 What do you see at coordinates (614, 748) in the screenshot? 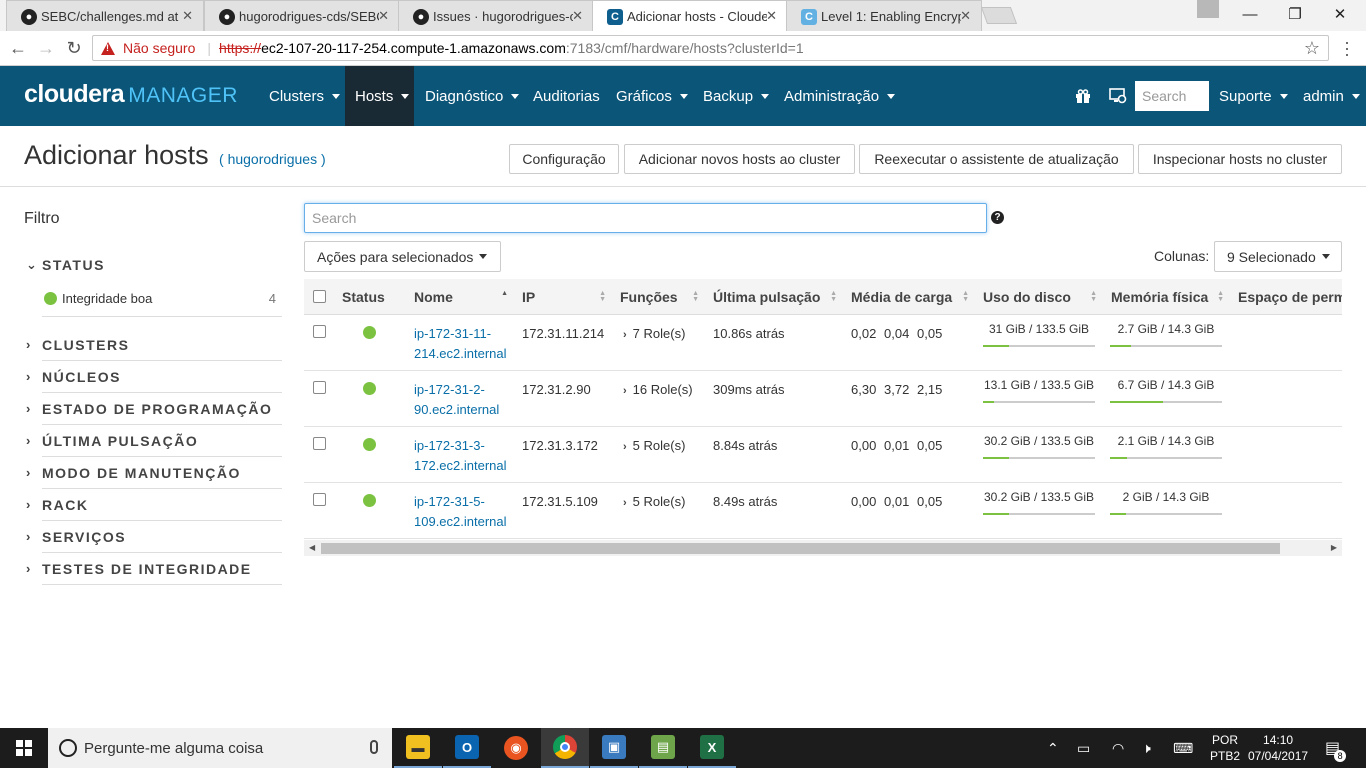
I see `remote-desktop-icon: ▣` at bounding box center [614, 748].